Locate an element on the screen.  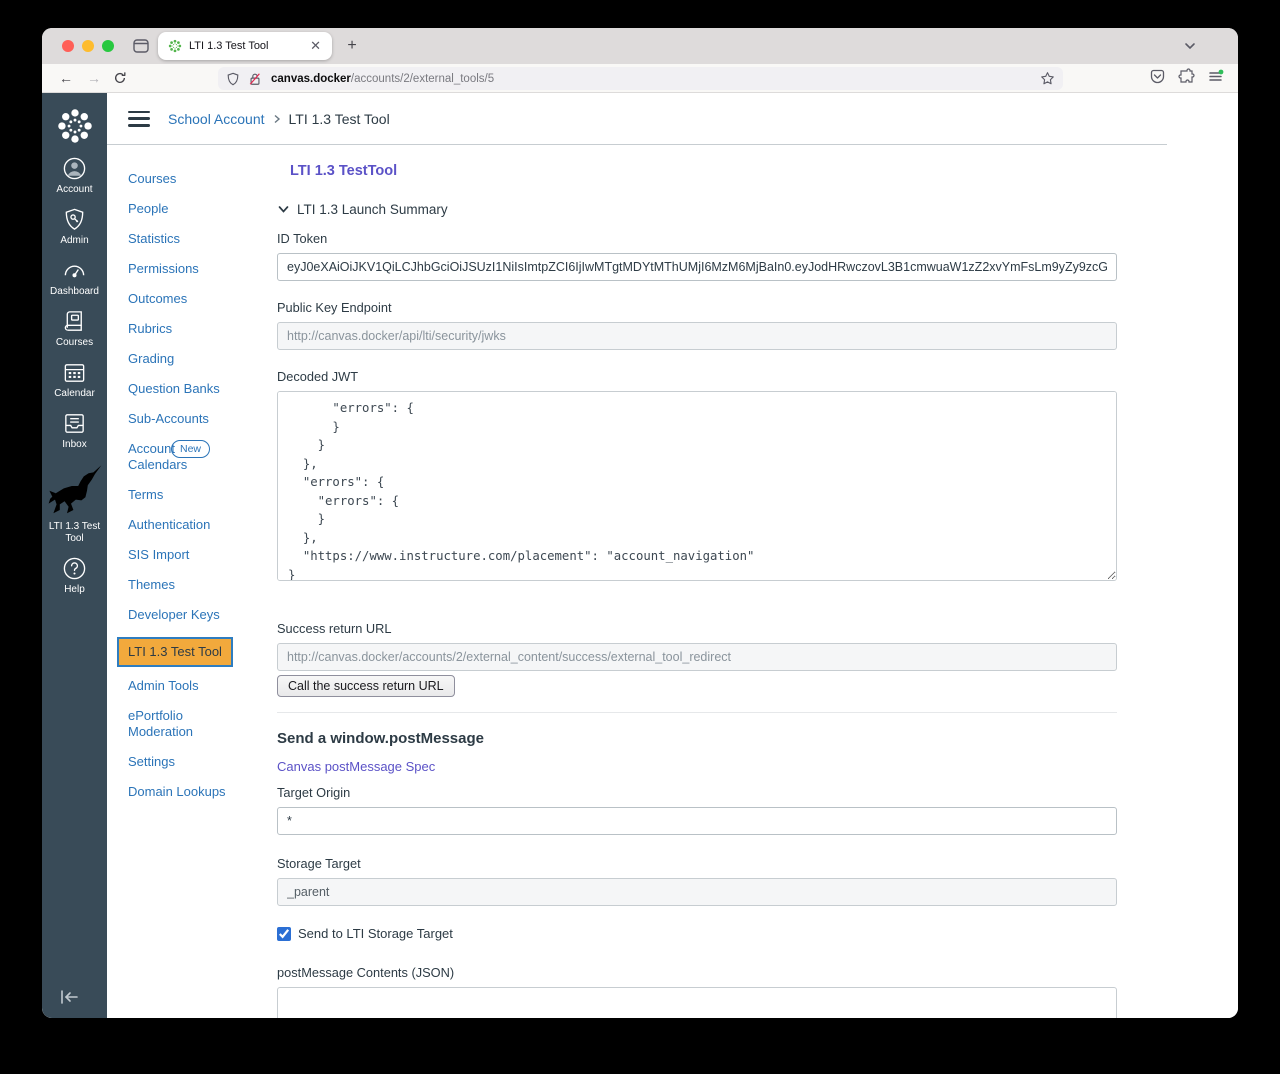
chevron-right-icon is located at coordinates (277, 118).